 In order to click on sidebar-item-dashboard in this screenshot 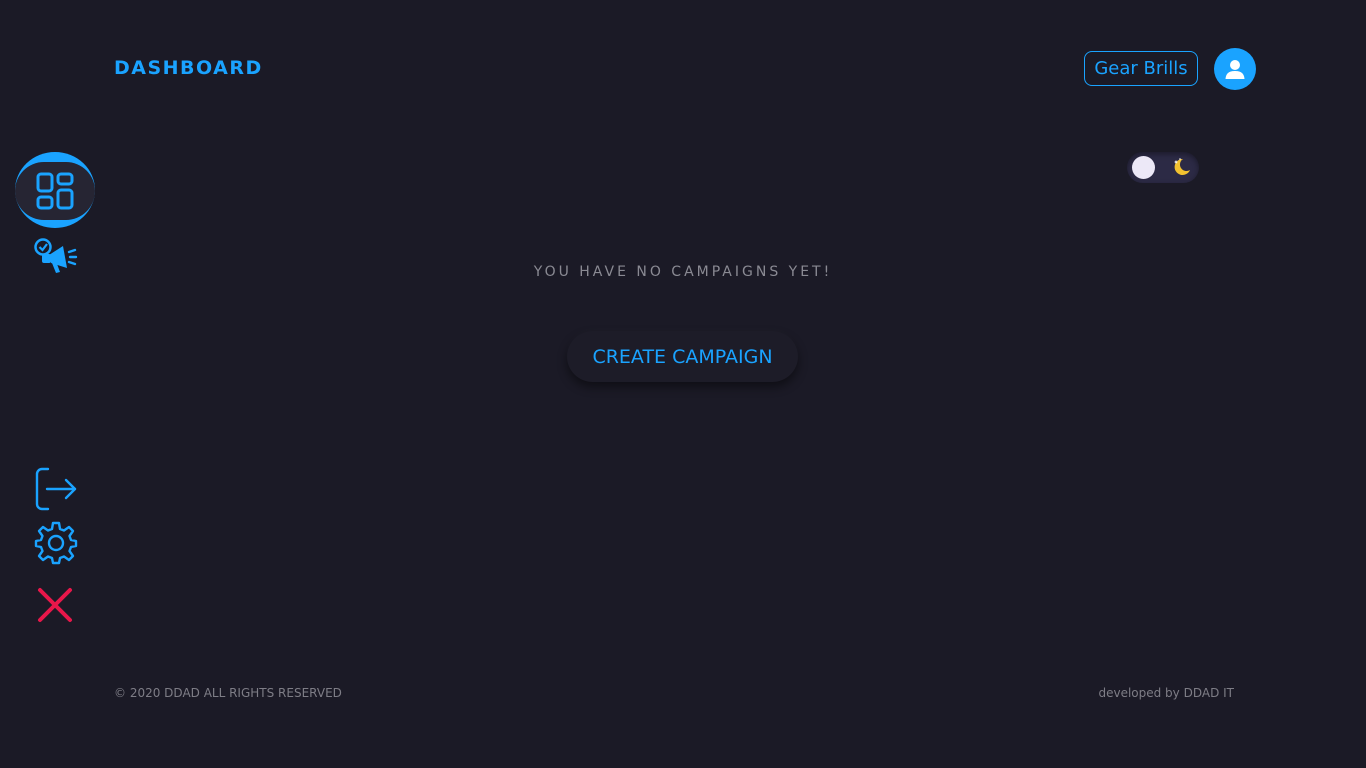, I will do `click(55, 190)`.